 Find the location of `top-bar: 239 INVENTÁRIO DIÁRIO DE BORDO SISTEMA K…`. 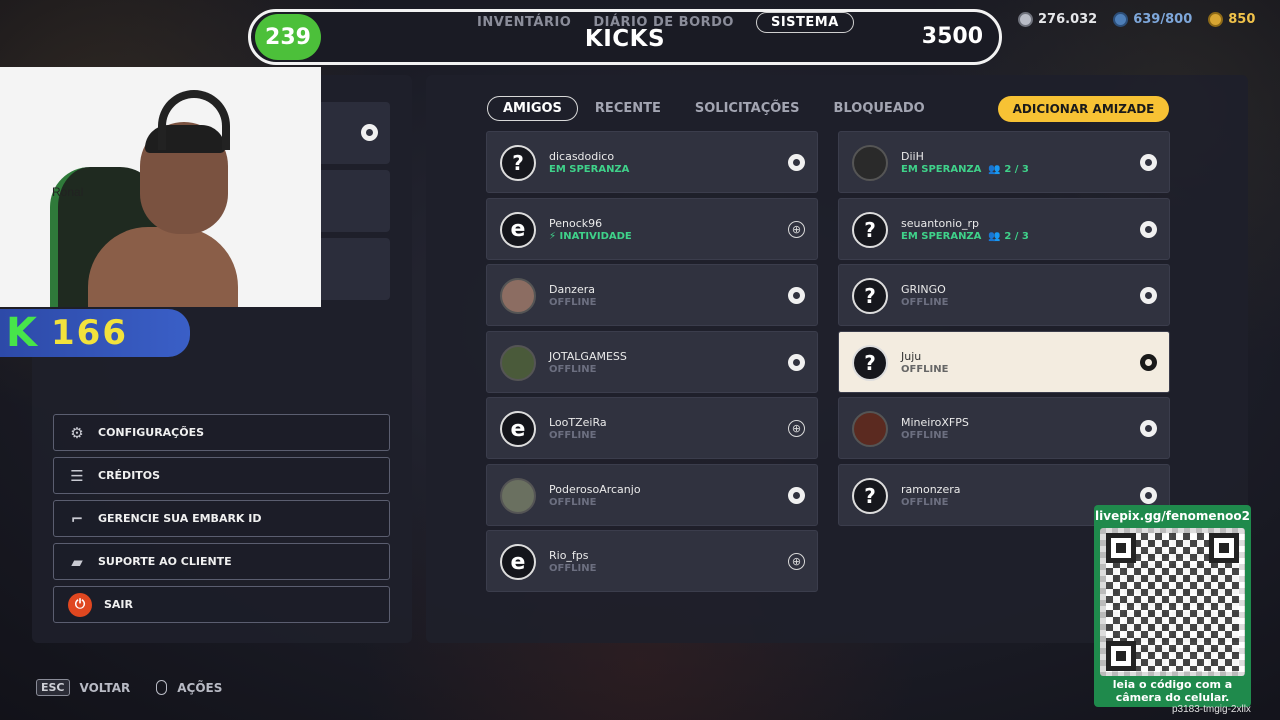

top-bar: 239 INVENTÁRIO DIÁRIO DE BORDO SISTEMA K… is located at coordinates (625, 37).